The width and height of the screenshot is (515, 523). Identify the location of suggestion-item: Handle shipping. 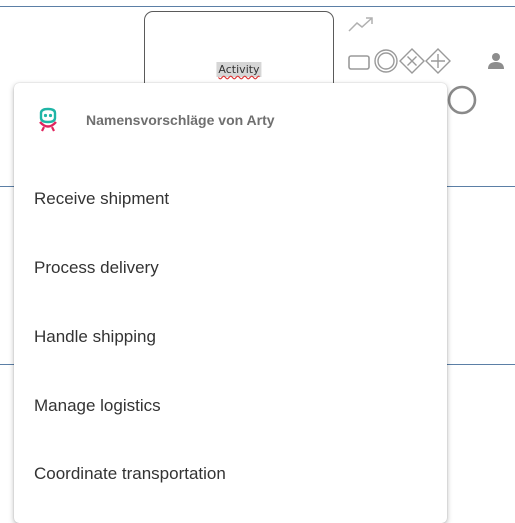
(230, 338).